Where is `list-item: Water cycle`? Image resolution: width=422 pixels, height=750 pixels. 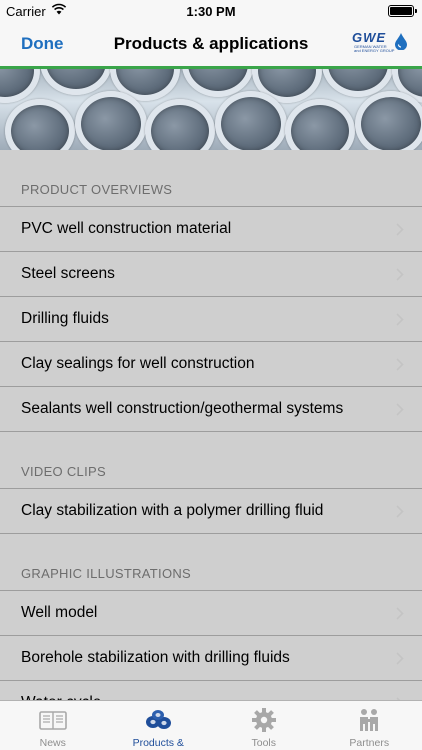 list-item: Water cycle is located at coordinates (211, 690).